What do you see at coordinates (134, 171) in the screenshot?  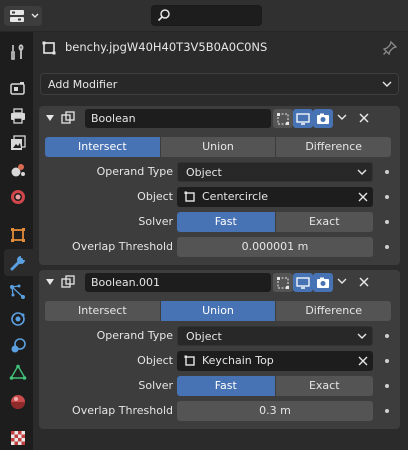 I see `operand-type-label: Operand Type` at bounding box center [134, 171].